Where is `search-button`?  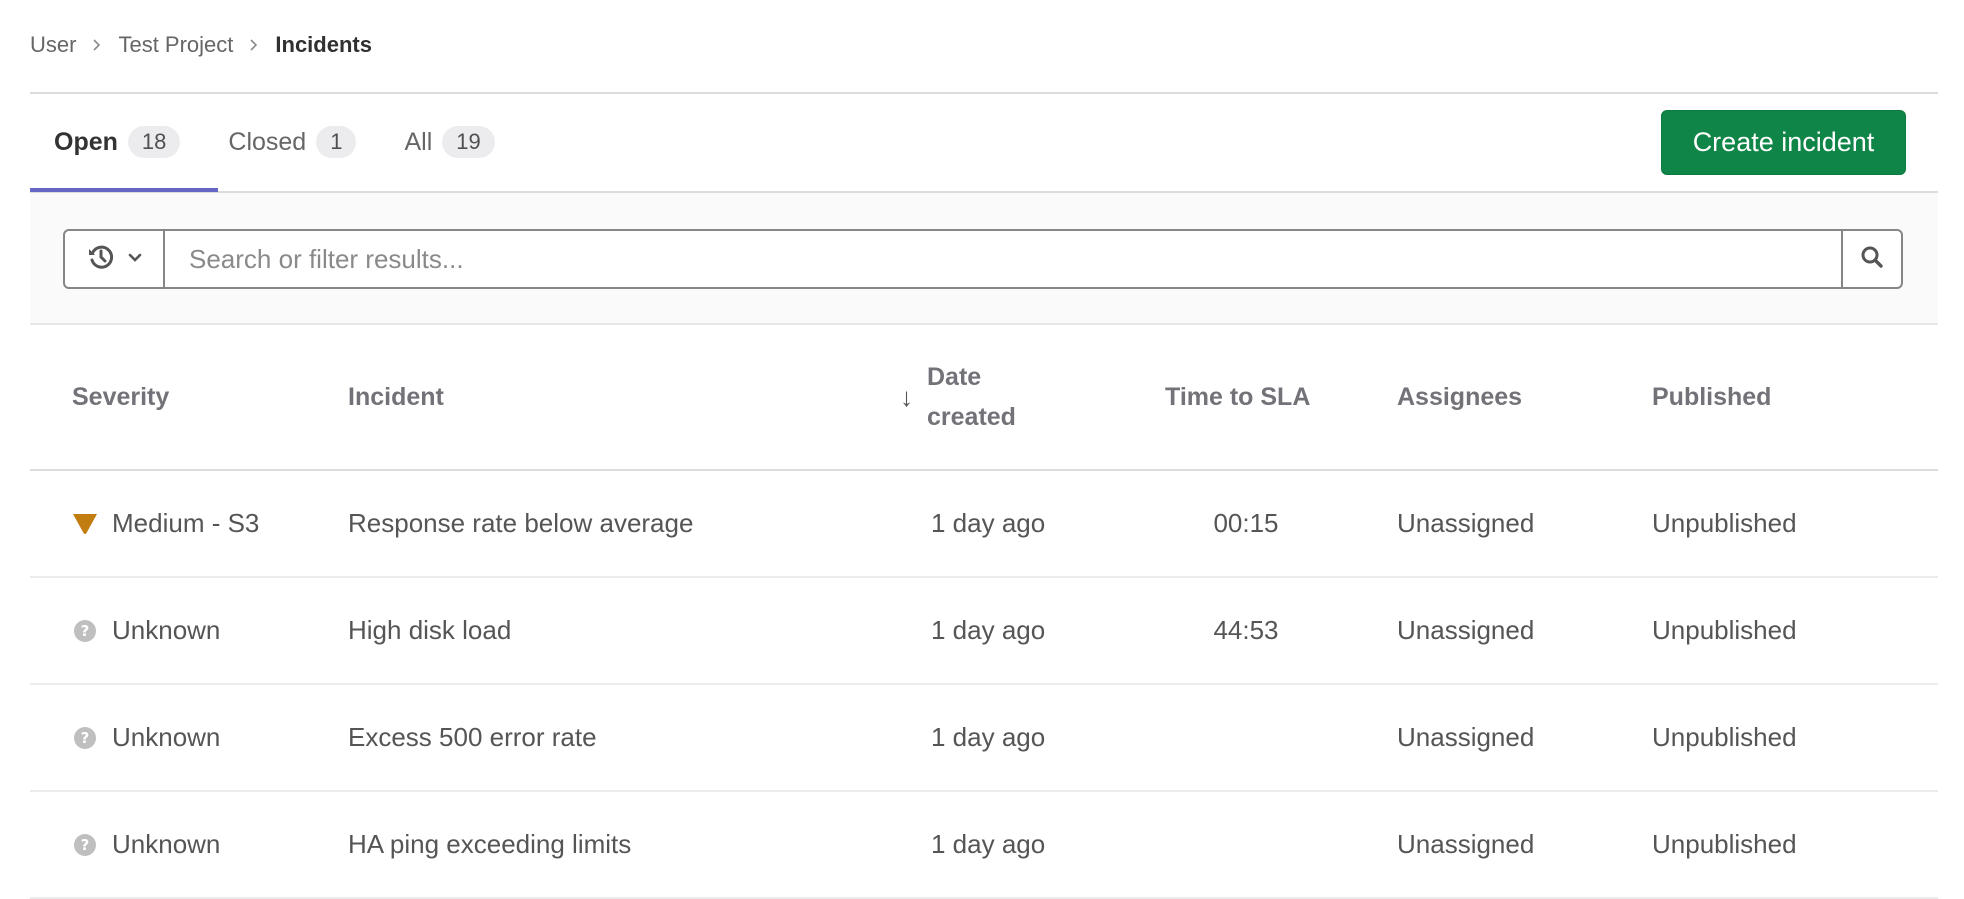 search-button is located at coordinates (1871, 259).